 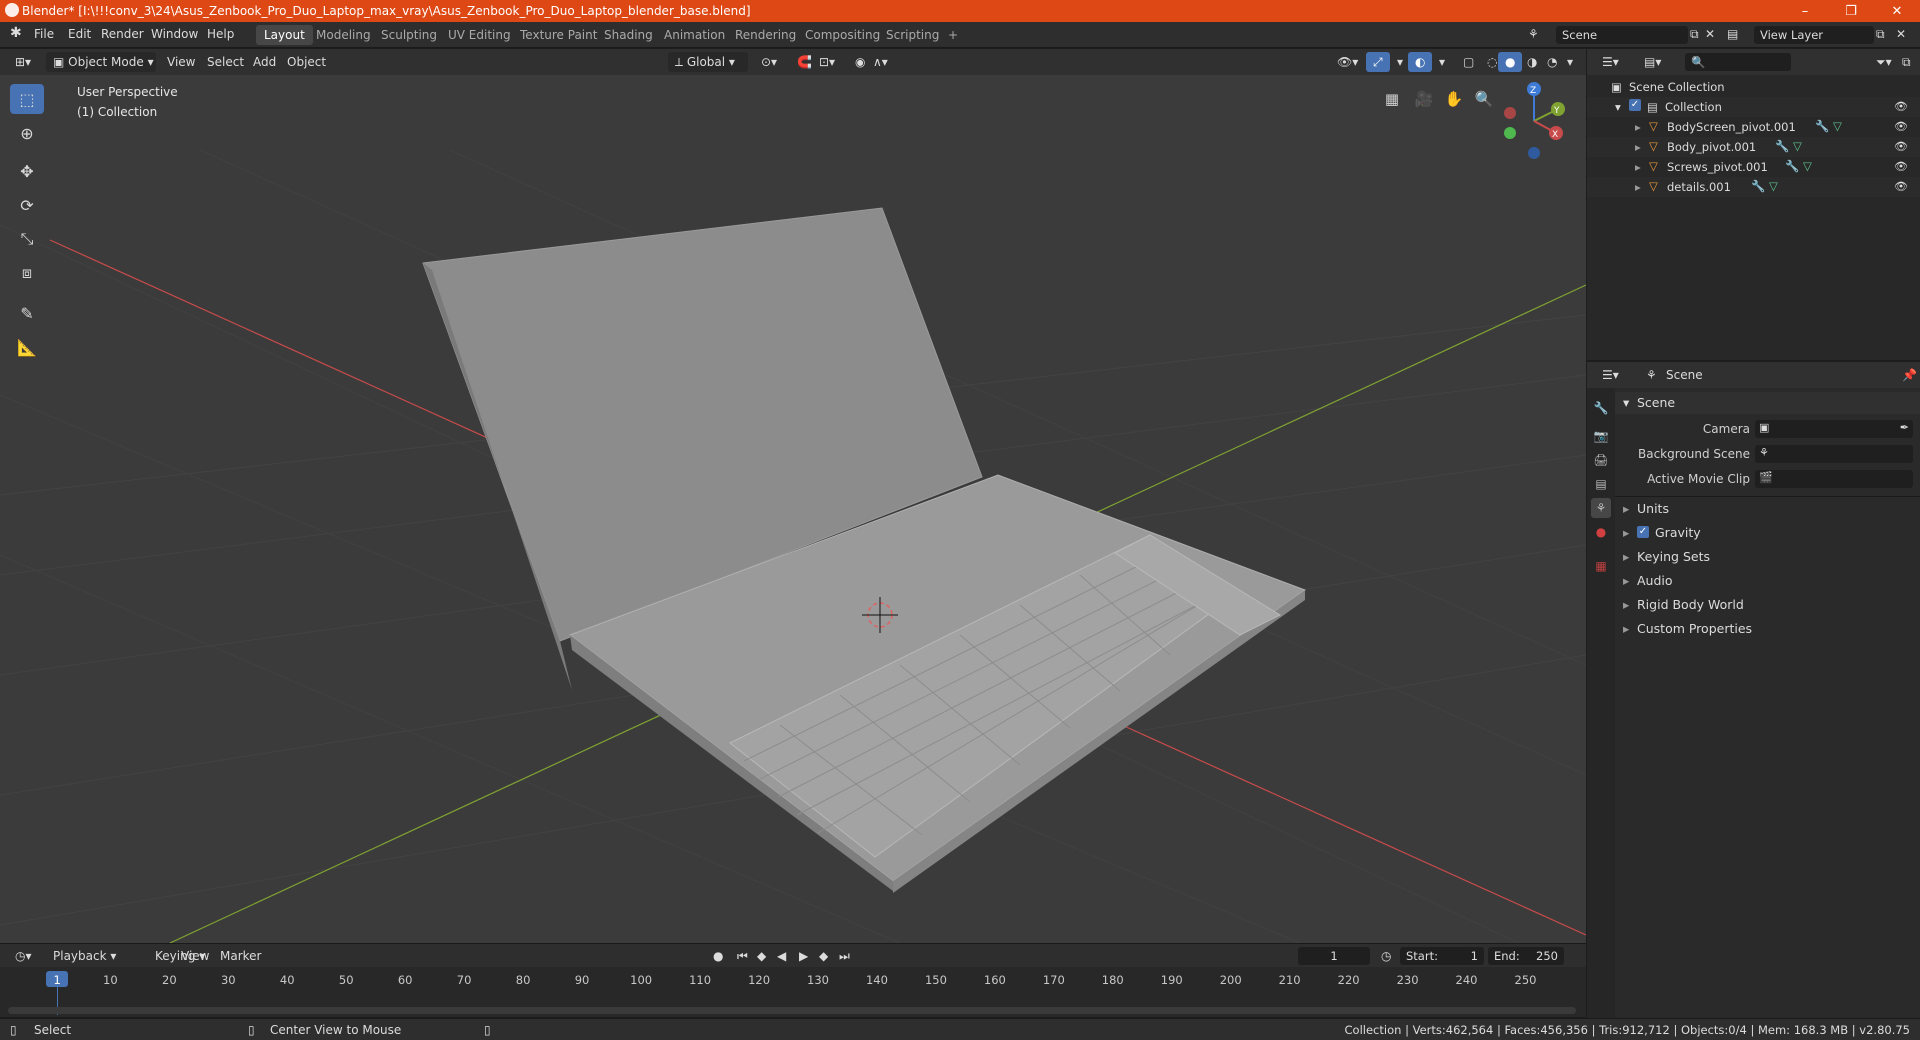 What do you see at coordinates (1907, 375) in the screenshot?
I see `pin-icon: 📌` at bounding box center [1907, 375].